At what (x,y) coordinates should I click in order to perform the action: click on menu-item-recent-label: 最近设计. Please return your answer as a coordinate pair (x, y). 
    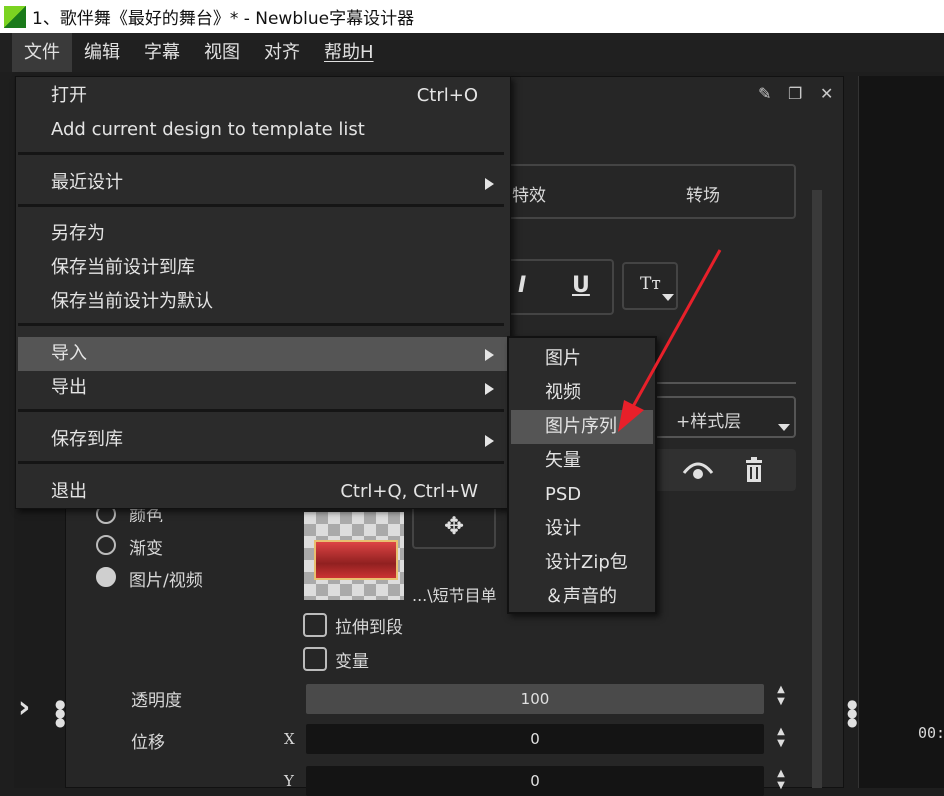
    Looking at the image, I should click on (87, 182).